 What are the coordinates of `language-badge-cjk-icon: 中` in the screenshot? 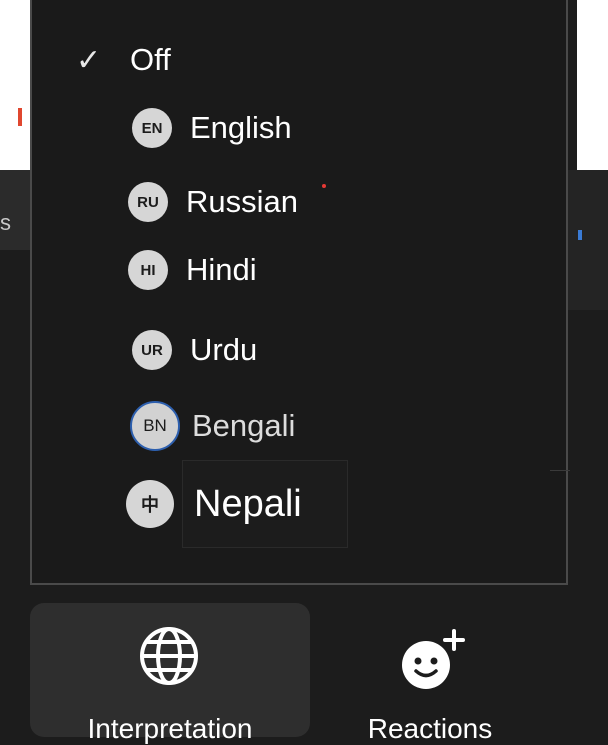 It's located at (150, 504).